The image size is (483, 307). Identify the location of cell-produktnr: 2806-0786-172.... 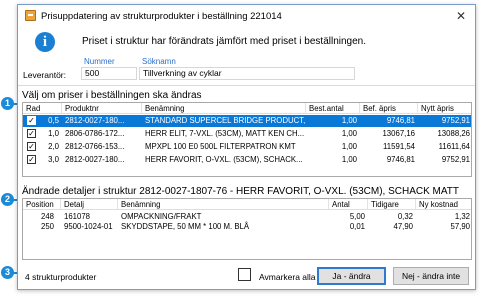
(95, 133).